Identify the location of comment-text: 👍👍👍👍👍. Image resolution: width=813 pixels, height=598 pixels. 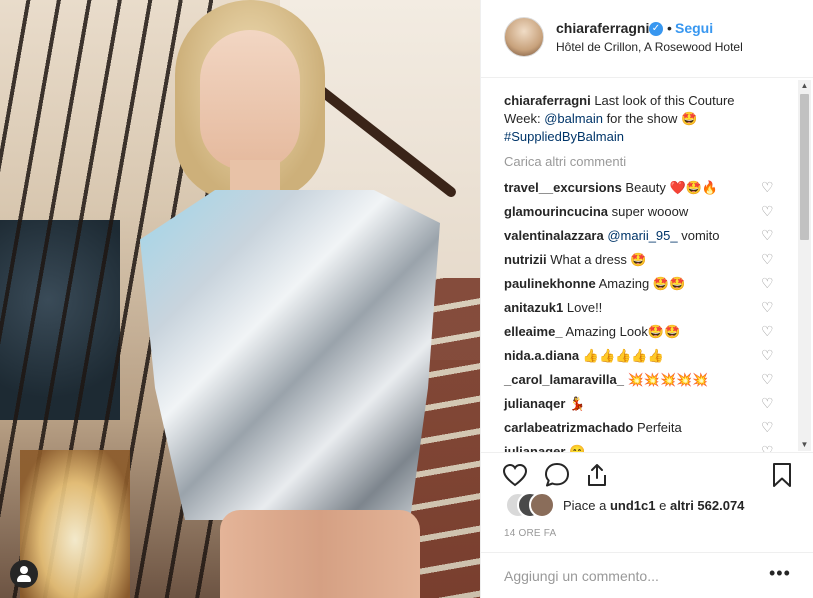
(623, 355).